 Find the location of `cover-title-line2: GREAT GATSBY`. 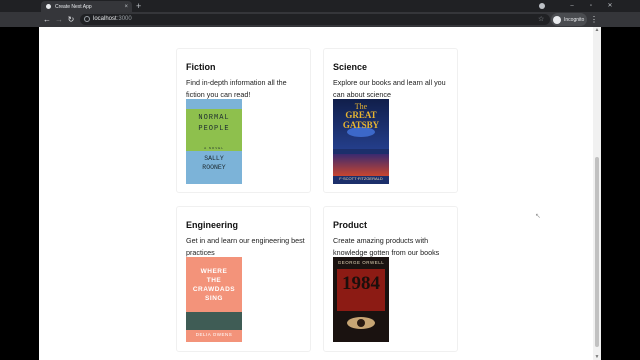

cover-title-line2: GREAT GATSBY is located at coordinates (361, 120).